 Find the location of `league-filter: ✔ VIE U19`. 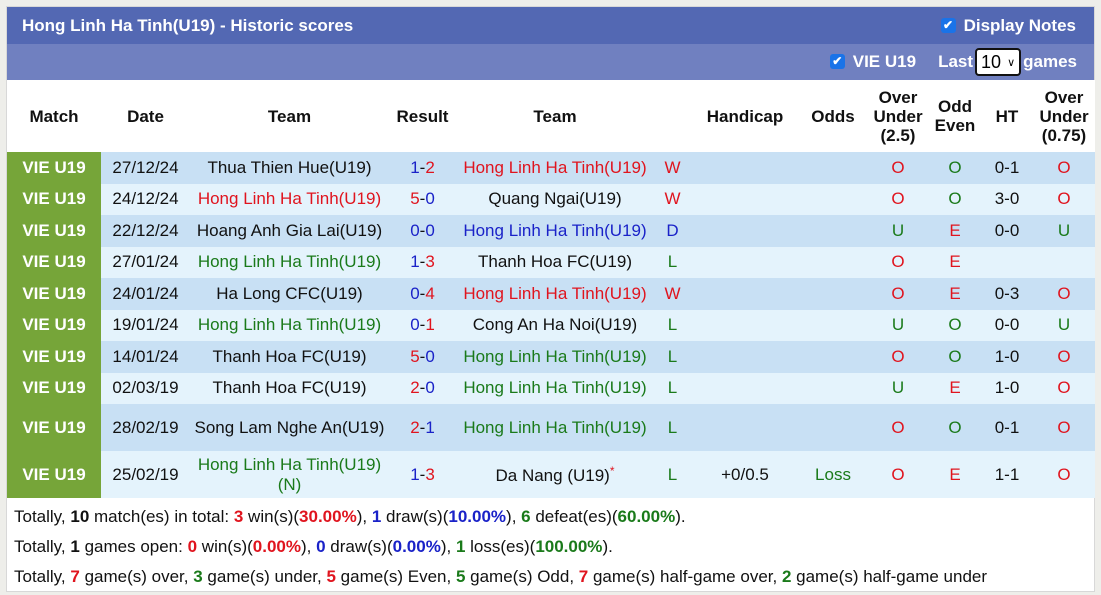

league-filter: ✔ VIE U19 is located at coordinates (873, 62).